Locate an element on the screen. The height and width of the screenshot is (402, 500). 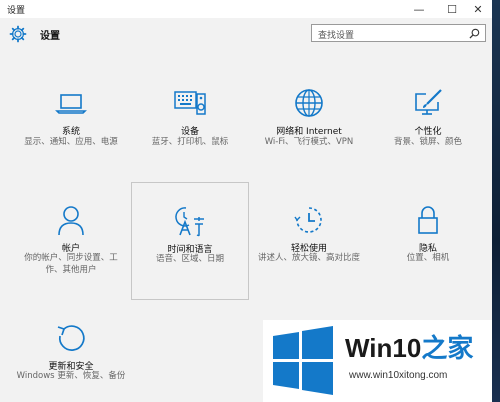
tile-description: Windows 更新、恢复、备份 is located at coordinates (71, 376).